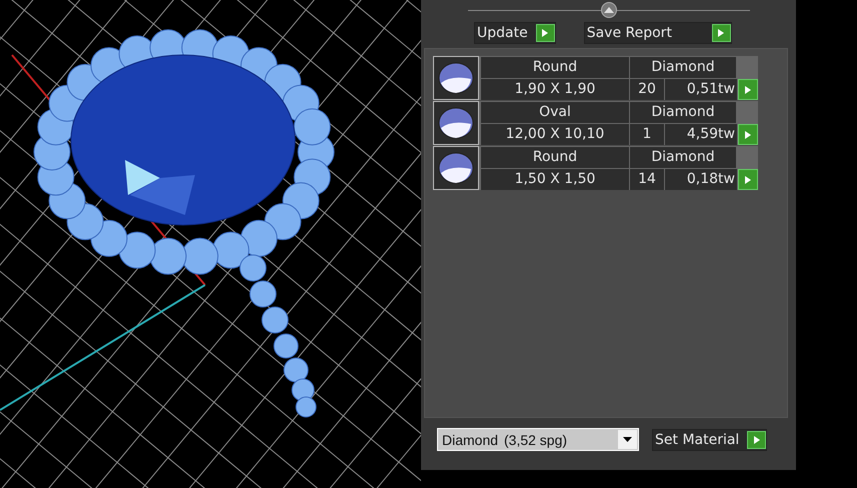 This screenshot has width=857, height=488. What do you see at coordinates (701, 179) in the screenshot?
I see `weight-cell: 0,18tw` at bounding box center [701, 179].